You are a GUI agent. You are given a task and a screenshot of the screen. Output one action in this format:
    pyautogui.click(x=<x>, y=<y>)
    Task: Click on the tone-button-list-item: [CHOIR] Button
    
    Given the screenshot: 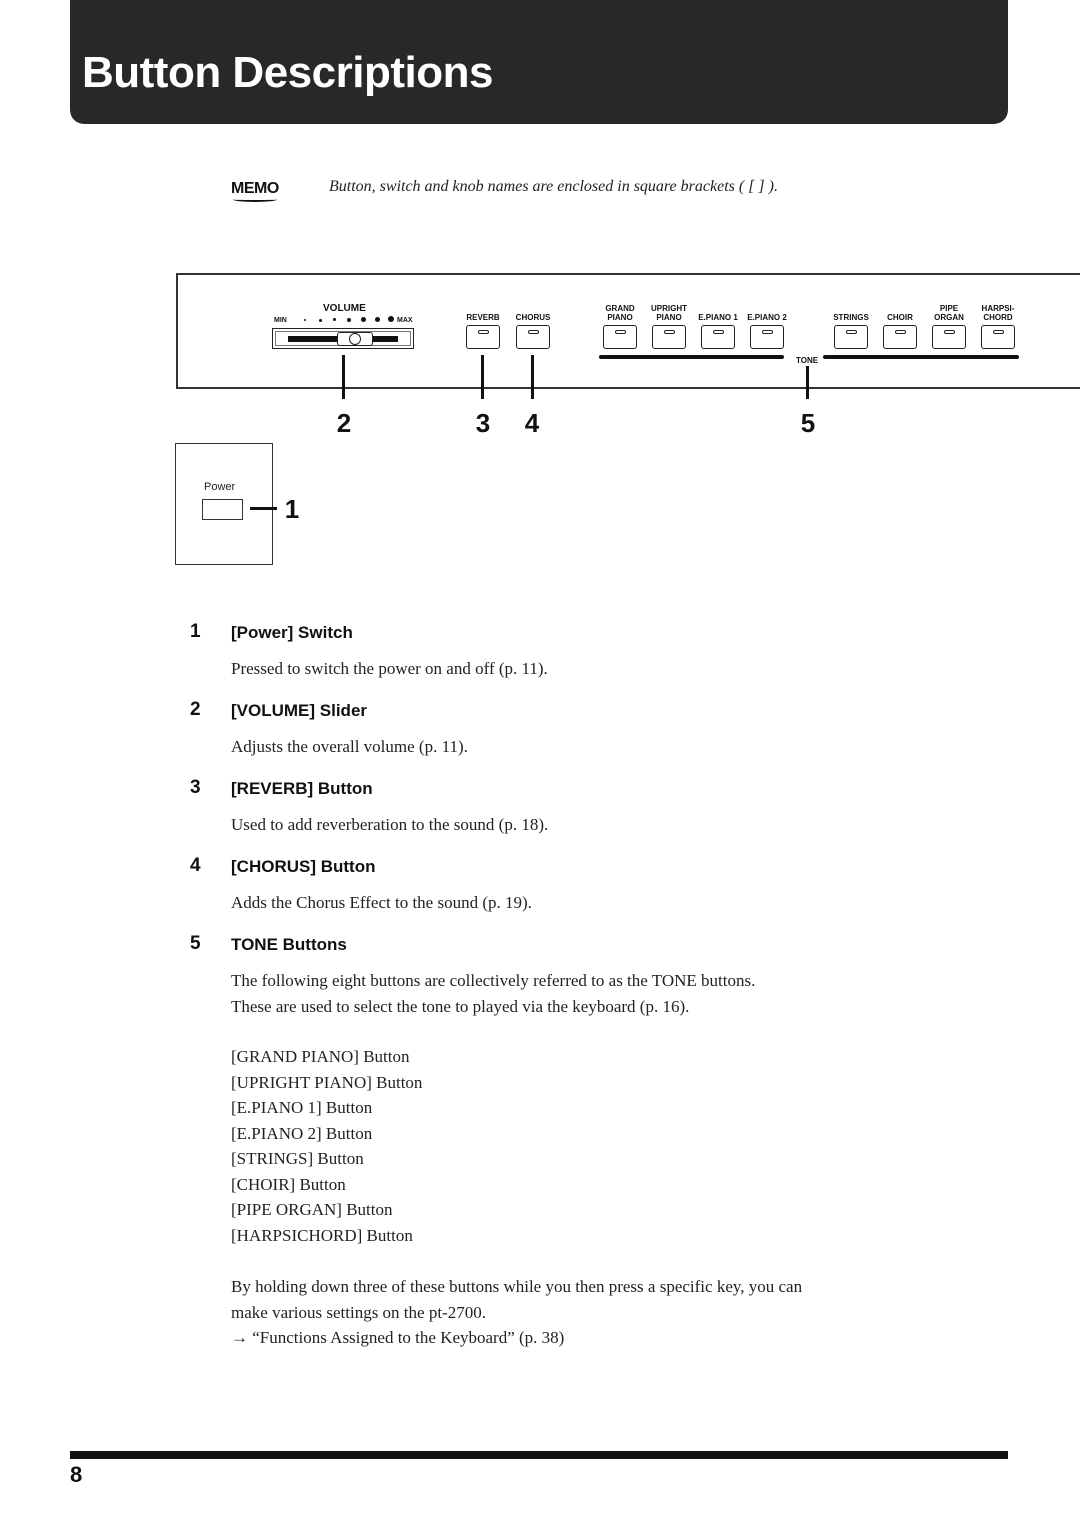 What is the action you would take?
    pyautogui.click(x=288, y=1184)
    